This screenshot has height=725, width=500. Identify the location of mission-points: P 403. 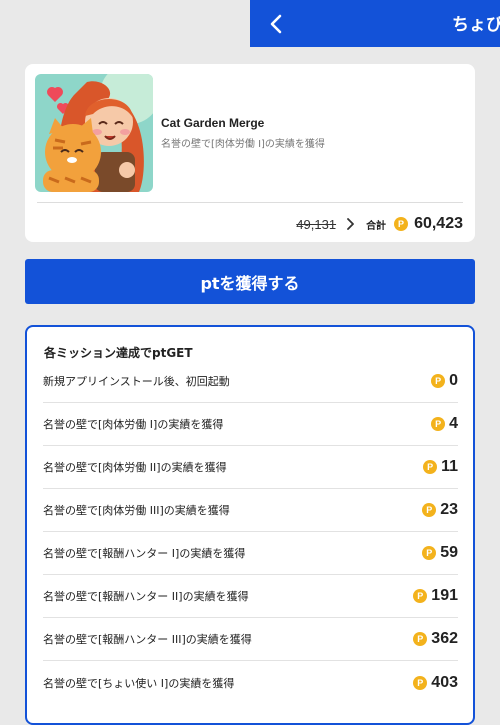
(435, 683).